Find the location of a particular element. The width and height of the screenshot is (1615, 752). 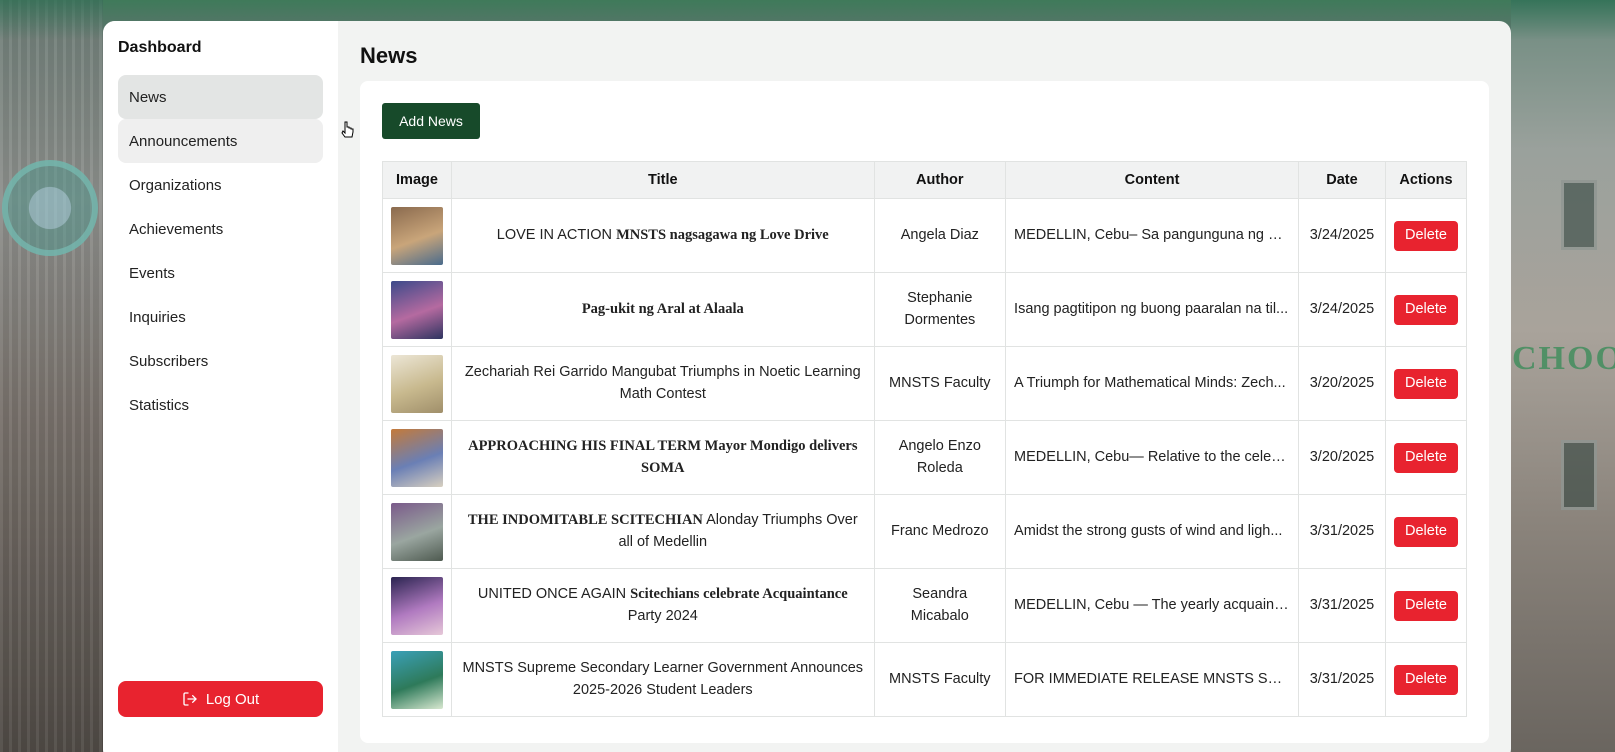

sidebar-item-label: News is located at coordinates (148, 97).